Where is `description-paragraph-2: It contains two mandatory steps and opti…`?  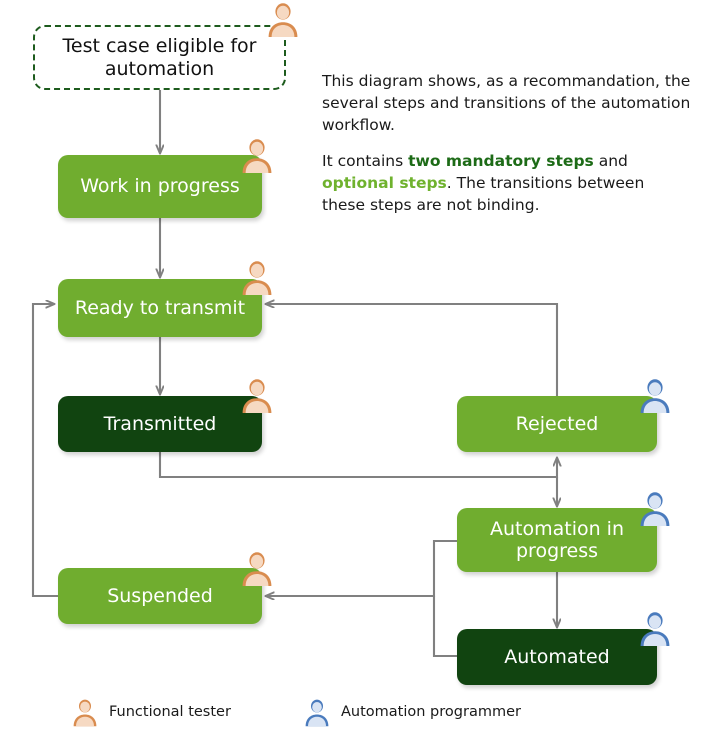 description-paragraph-2: It contains two mandatory steps and opti… is located at coordinates (507, 183).